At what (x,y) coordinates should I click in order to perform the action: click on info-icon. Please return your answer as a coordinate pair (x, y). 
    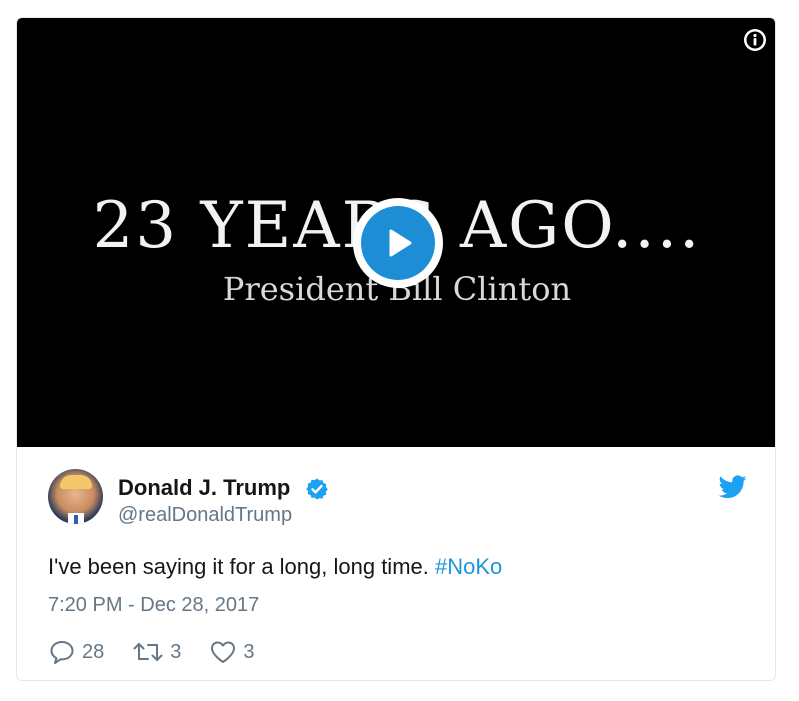
    Looking at the image, I should click on (755, 40).